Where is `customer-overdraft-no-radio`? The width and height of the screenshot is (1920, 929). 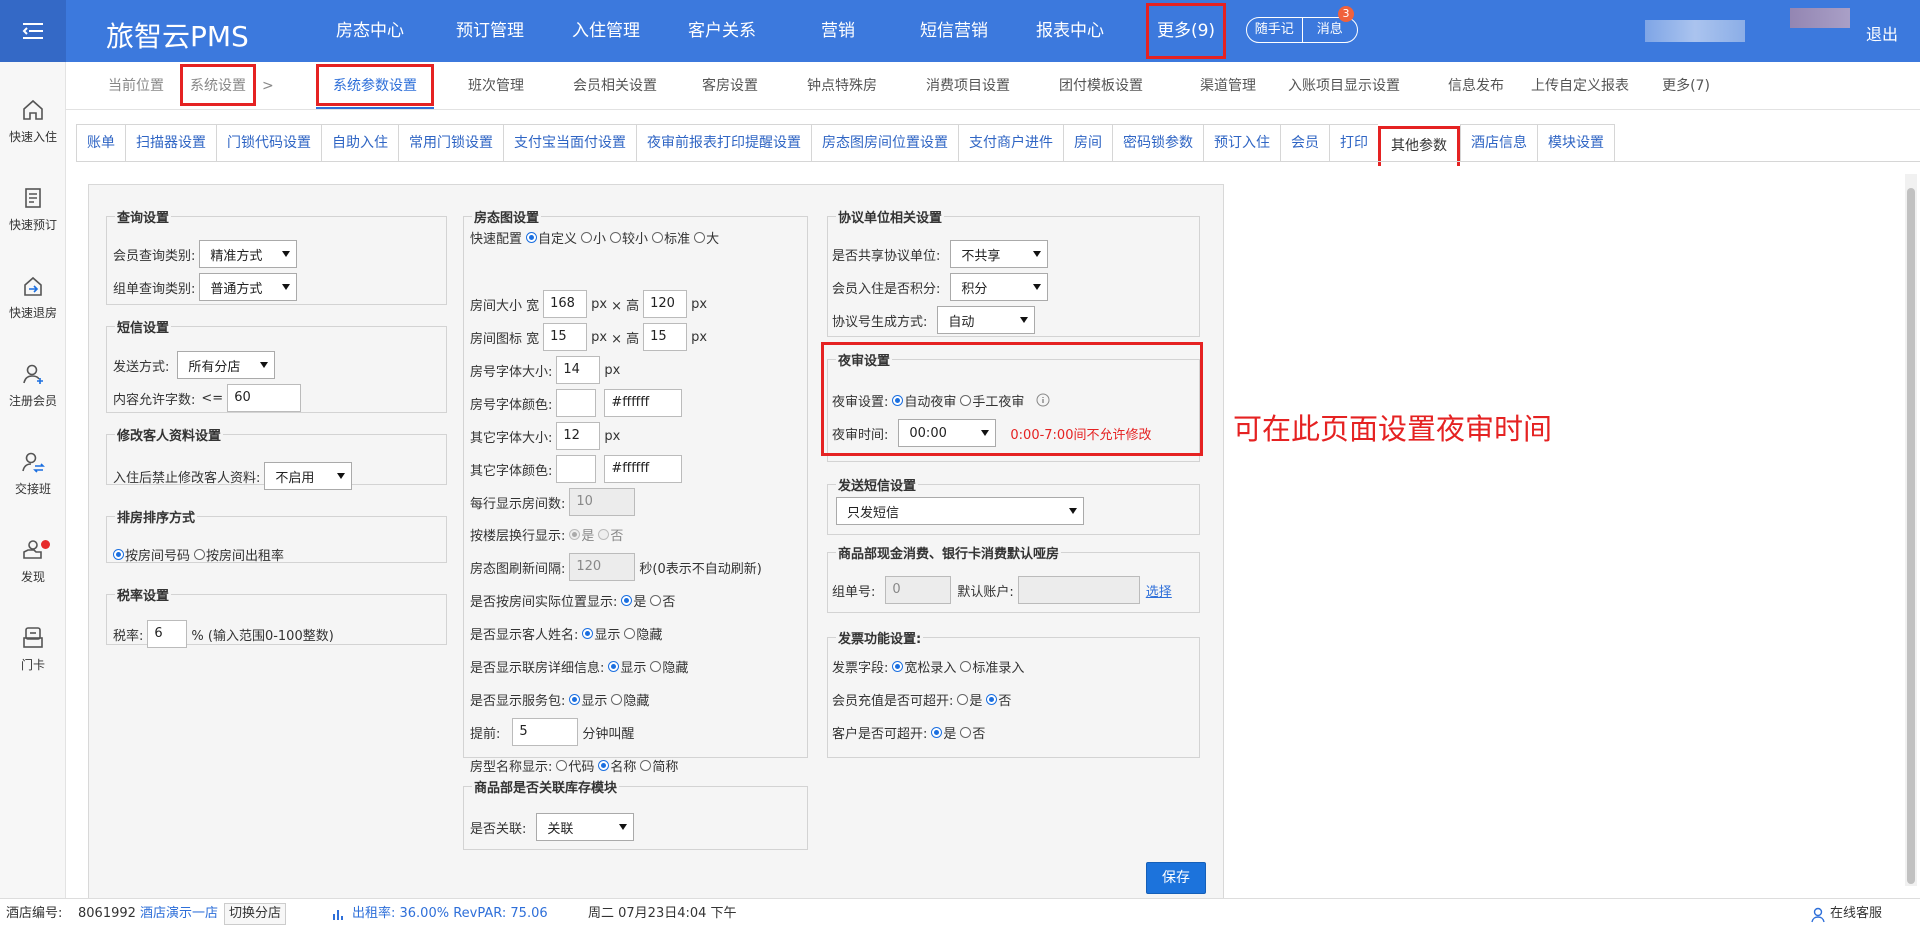
customer-overdraft-no-radio is located at coordinates (966, 732).